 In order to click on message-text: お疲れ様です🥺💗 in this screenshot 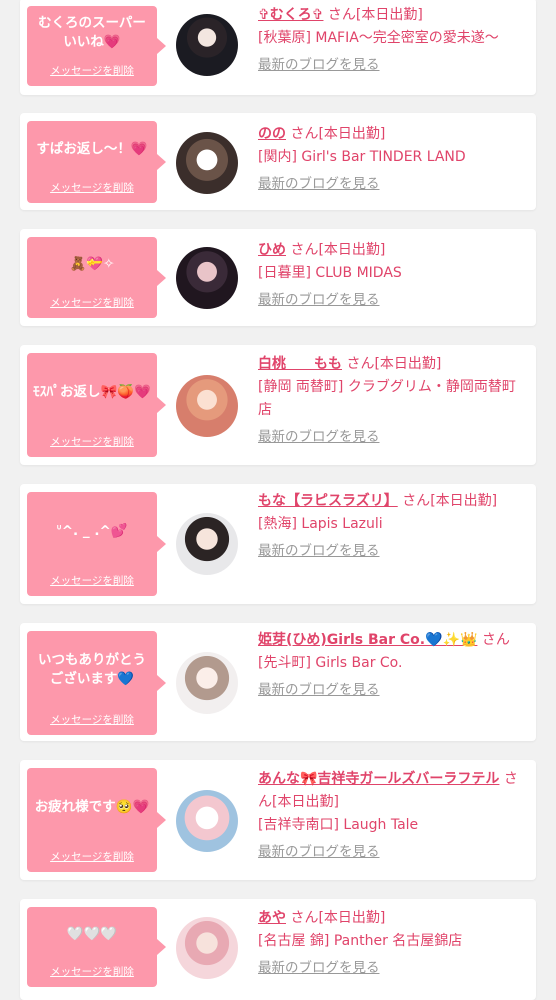, I will do `click(92, 806)`.